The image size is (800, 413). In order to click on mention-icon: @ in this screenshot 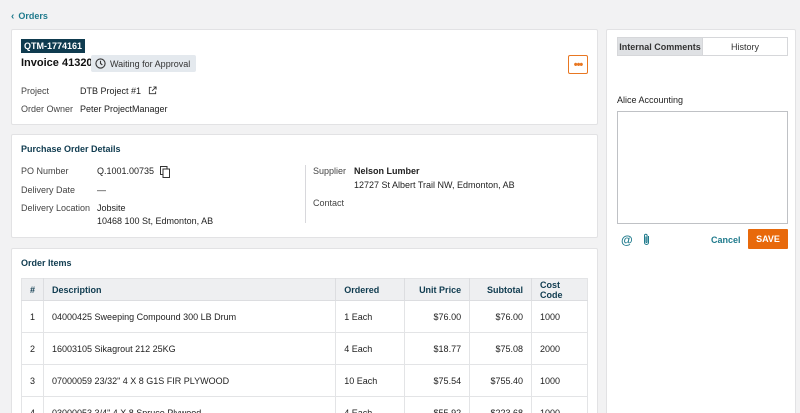, I will do `click(627, 240)`.